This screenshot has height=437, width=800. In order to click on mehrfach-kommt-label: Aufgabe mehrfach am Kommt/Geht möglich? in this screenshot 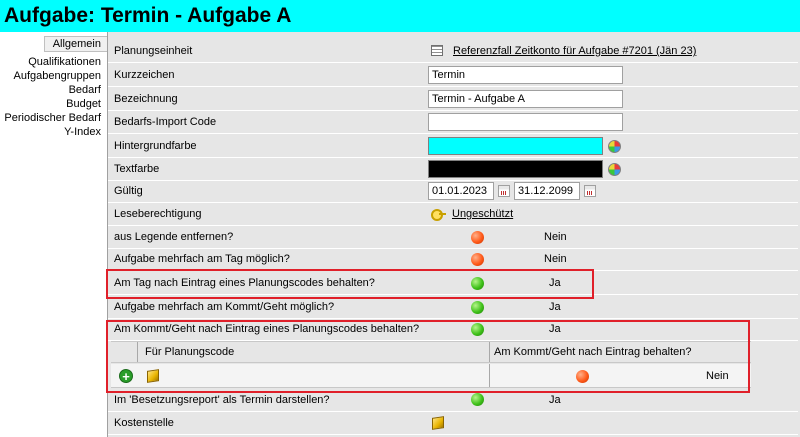, I will do `click(224, 307)`.